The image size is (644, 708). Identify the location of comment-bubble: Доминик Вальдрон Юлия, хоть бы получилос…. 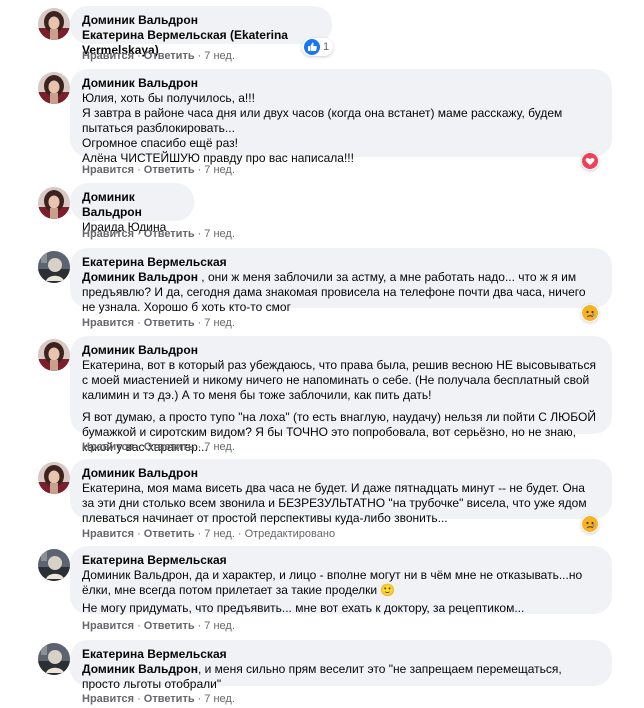
(341, 117).